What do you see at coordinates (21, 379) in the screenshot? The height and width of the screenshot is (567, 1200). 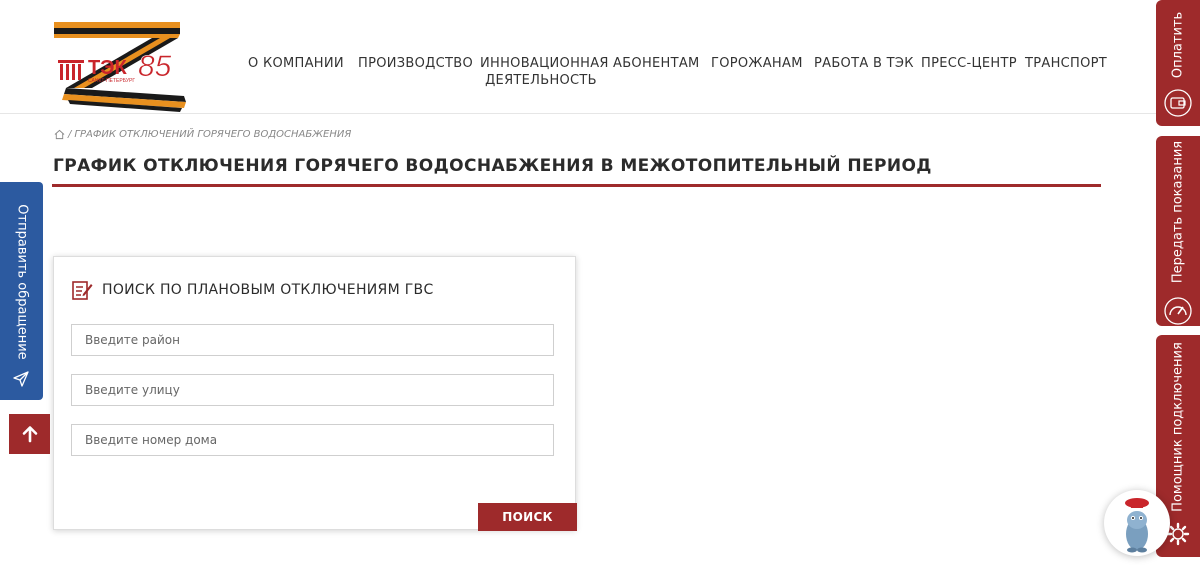 I see `send-icon` at bounding box center [21, 379].